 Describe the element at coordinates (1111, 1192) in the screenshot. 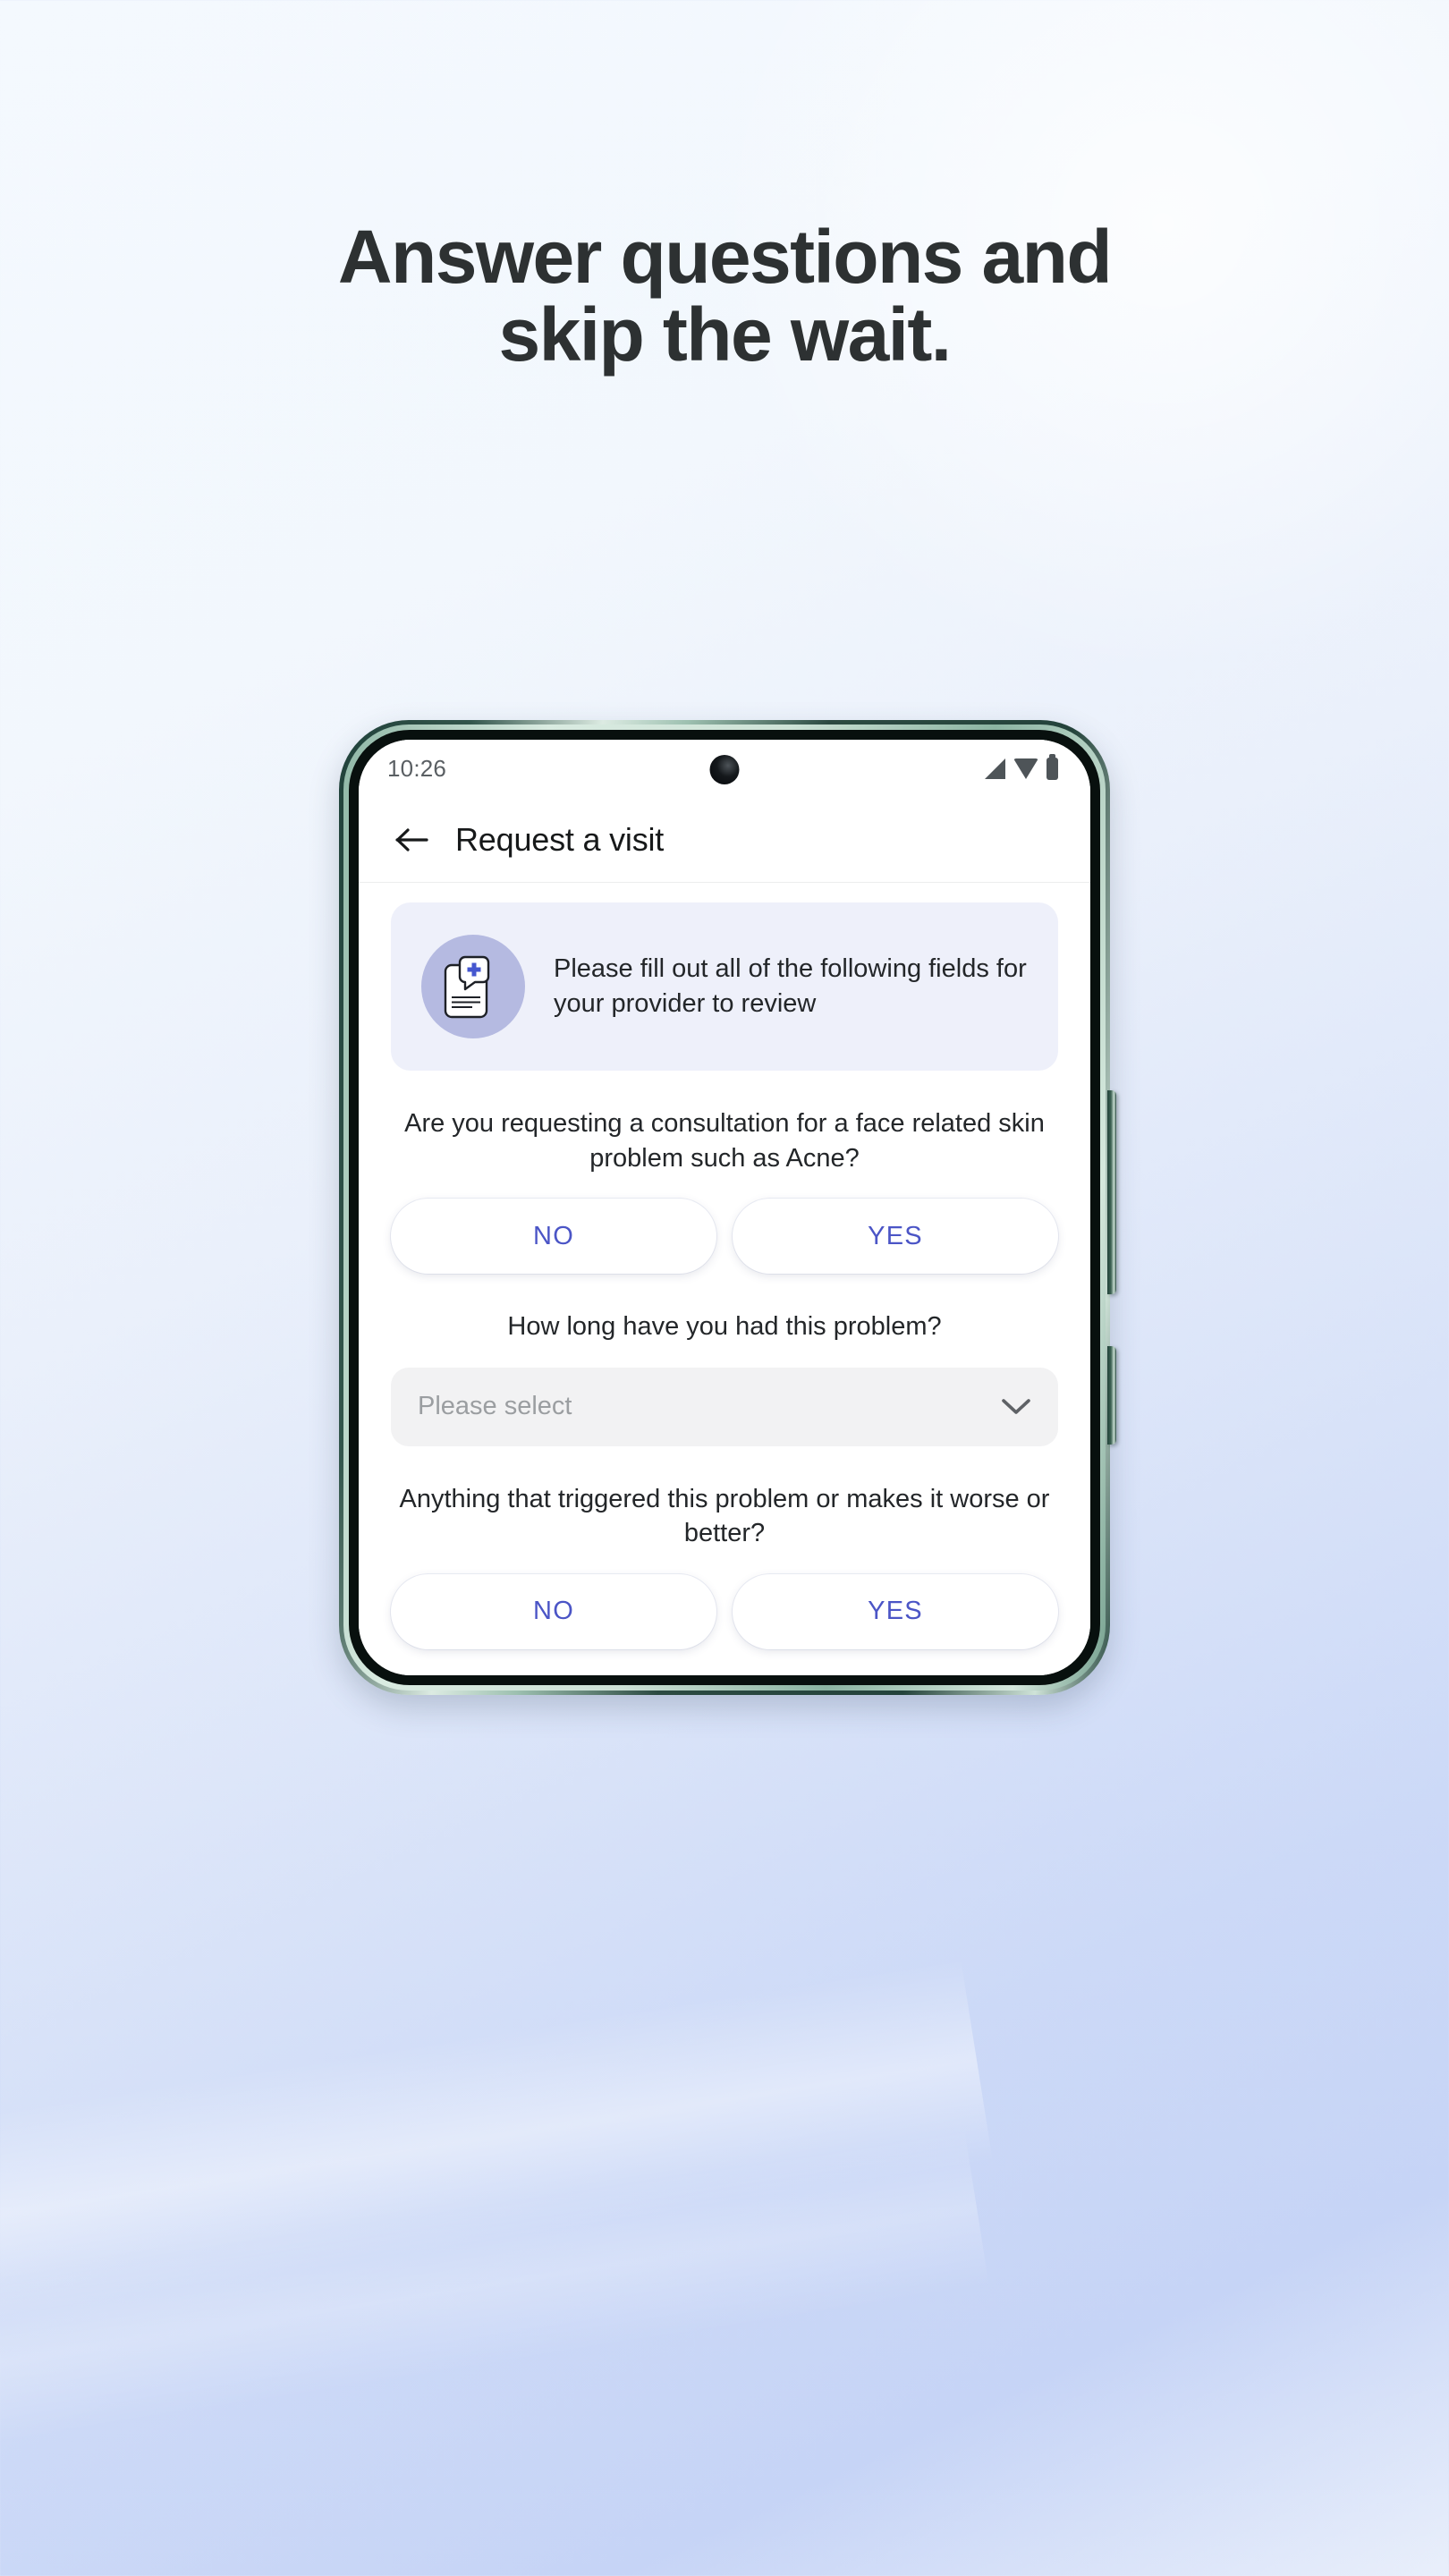

I see `volume-button` at that location.